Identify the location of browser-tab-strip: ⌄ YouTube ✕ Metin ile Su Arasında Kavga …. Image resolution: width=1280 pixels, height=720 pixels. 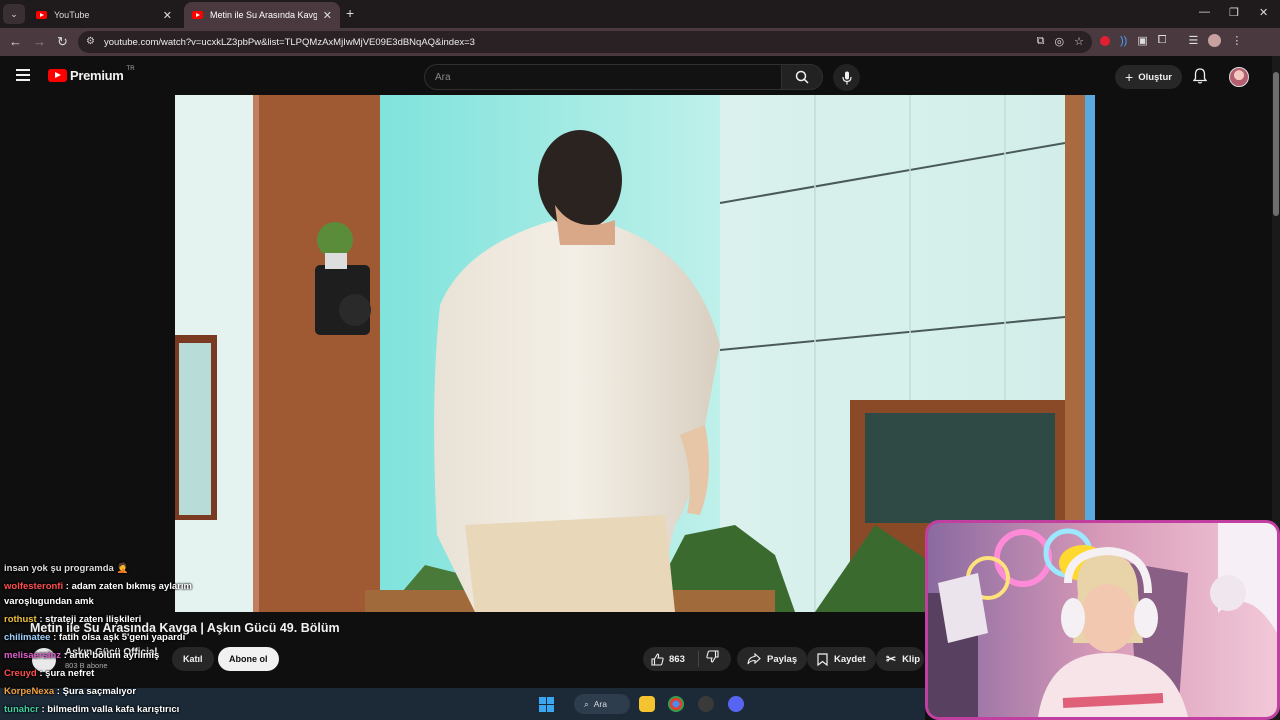
(640, 14).